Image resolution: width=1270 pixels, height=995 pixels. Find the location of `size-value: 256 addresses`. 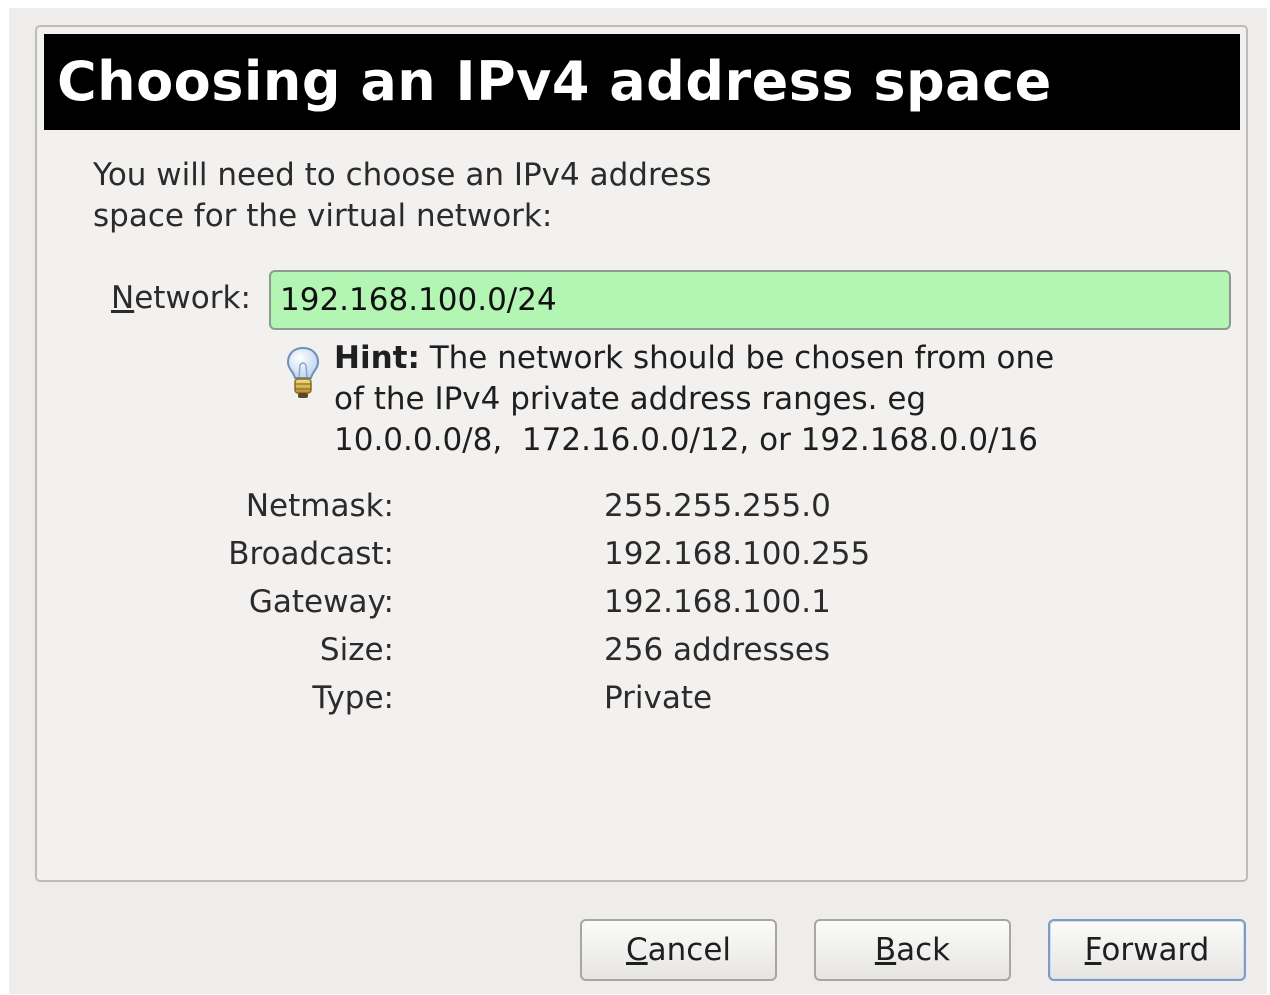

size-value: 256 addresses is located at coordinates (717, 650).